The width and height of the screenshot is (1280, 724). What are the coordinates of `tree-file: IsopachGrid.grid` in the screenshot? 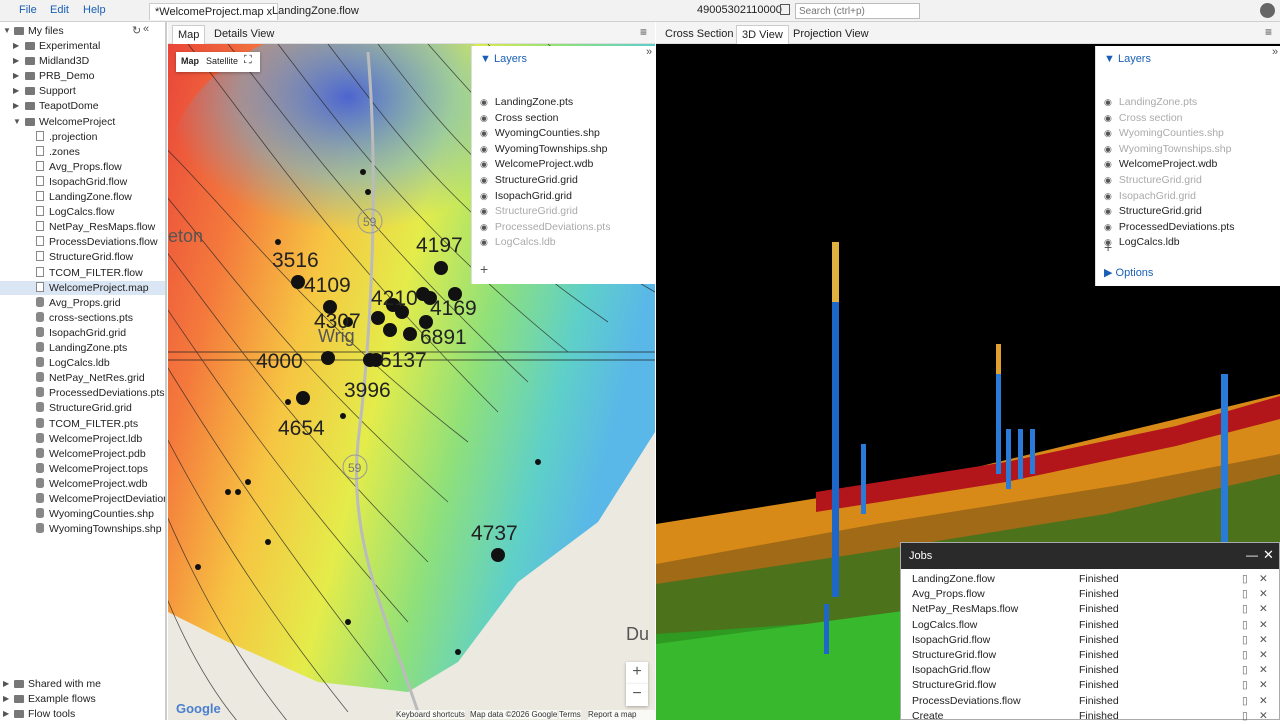 It's located at (82, 333).